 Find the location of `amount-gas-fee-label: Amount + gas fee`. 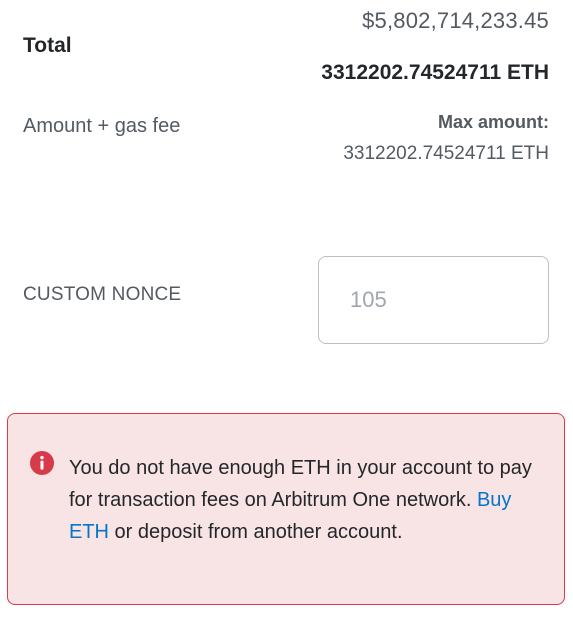

amount-gas-fee-label: Amount + gas fee is located at coordinates (102, 126).